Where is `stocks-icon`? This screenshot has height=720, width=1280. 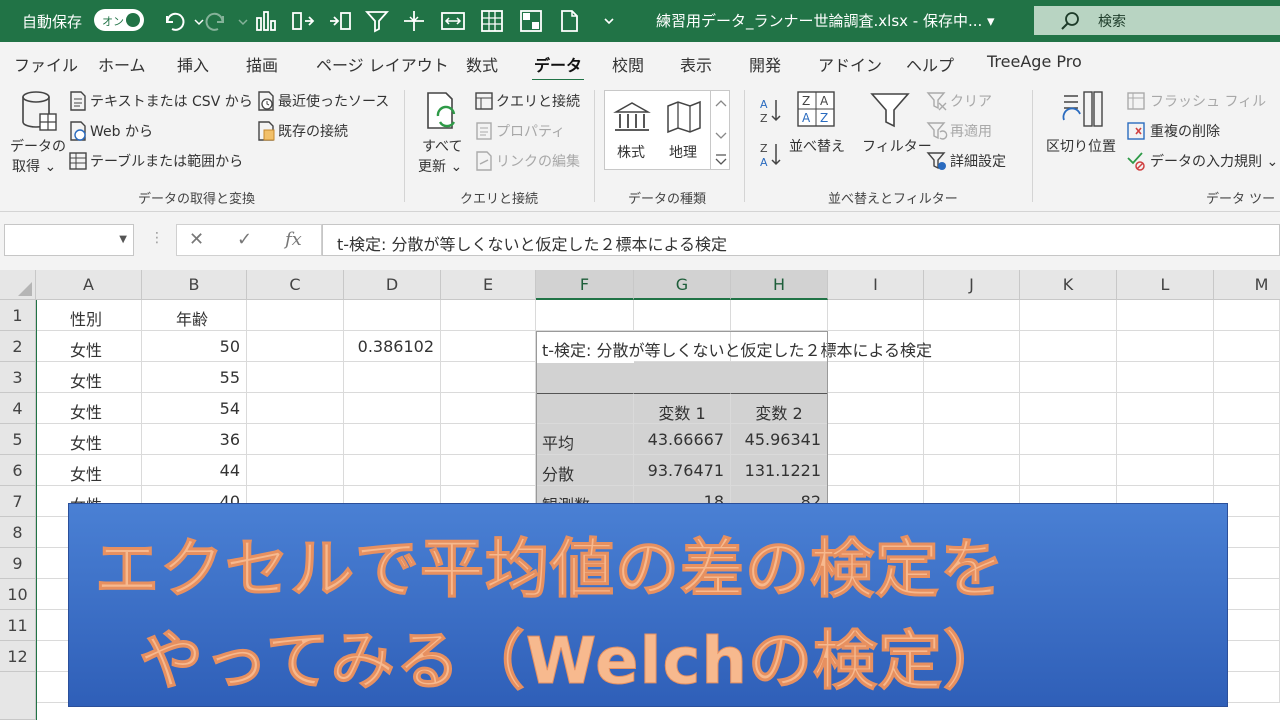 stocks-icon is located at coordinates (632, 117).